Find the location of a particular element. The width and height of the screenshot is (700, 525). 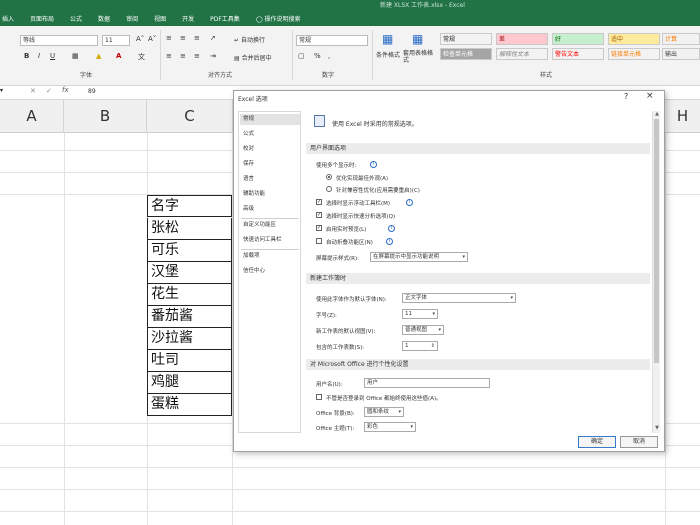

checkbox-live-preview: ✓ is located at coordinates (319, 228).